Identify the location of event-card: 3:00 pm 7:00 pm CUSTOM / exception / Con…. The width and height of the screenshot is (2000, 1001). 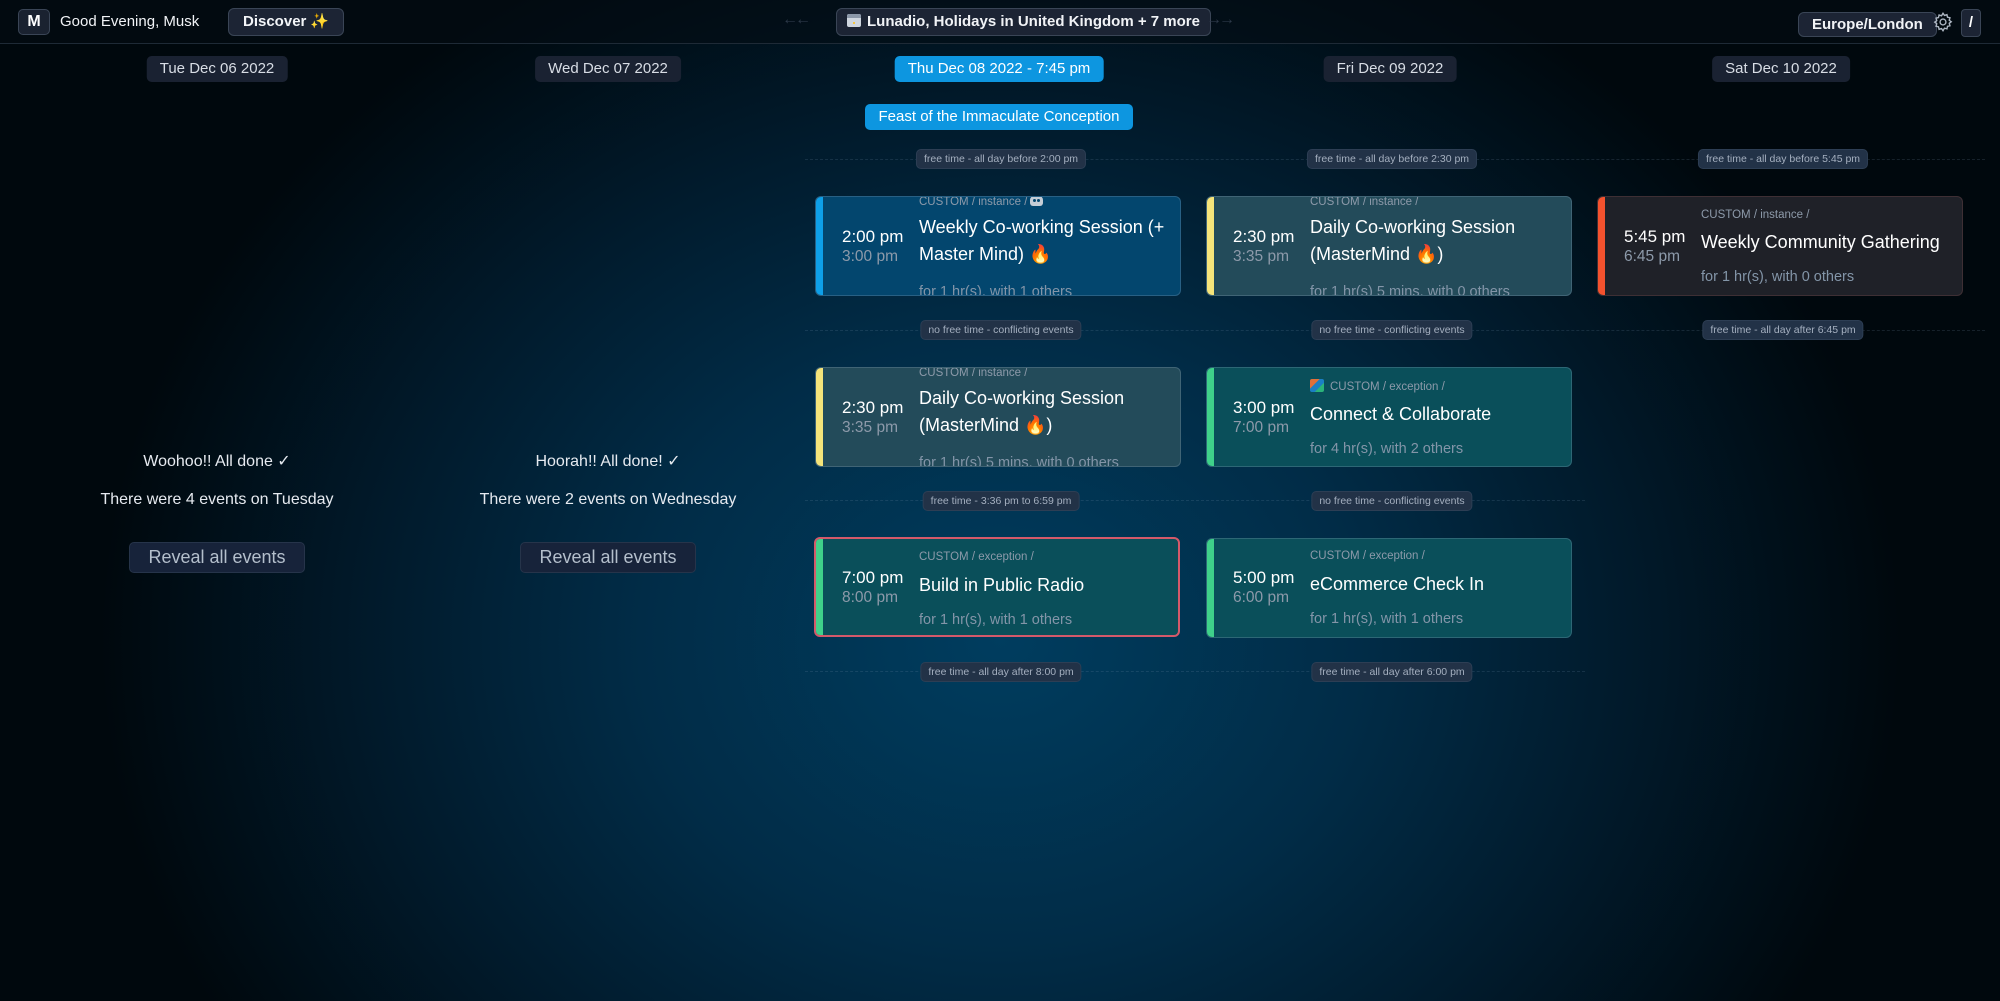
(1389, 417).